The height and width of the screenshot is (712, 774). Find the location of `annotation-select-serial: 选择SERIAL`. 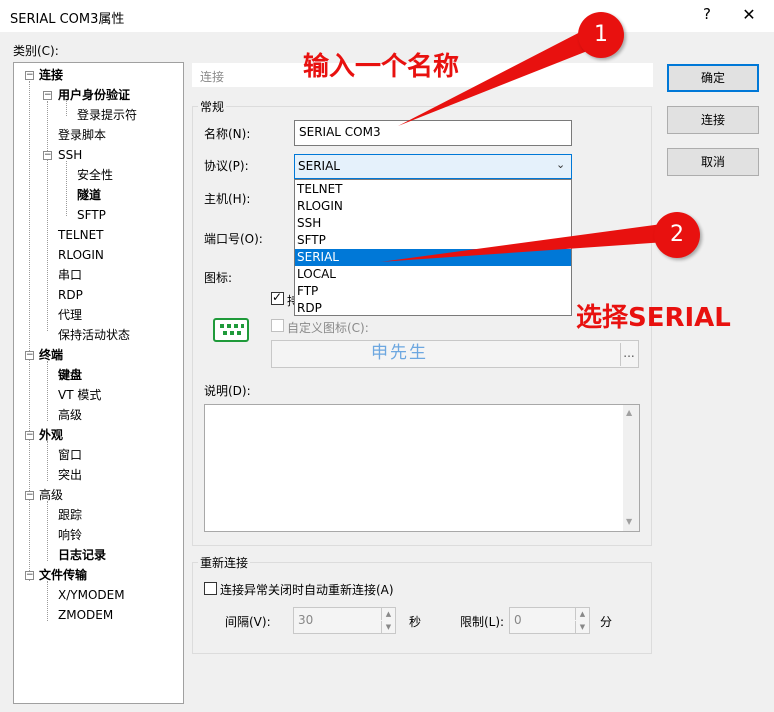

annotation-select-serial: 选择SERIAL is located at coordinates (653, 318).